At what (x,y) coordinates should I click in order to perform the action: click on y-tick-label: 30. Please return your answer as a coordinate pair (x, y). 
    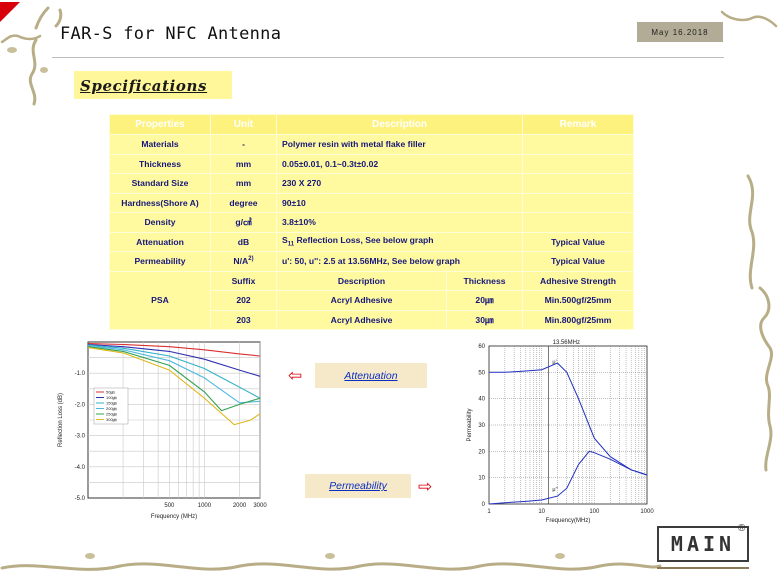
    Looking at the image, I should click on (481, 426).